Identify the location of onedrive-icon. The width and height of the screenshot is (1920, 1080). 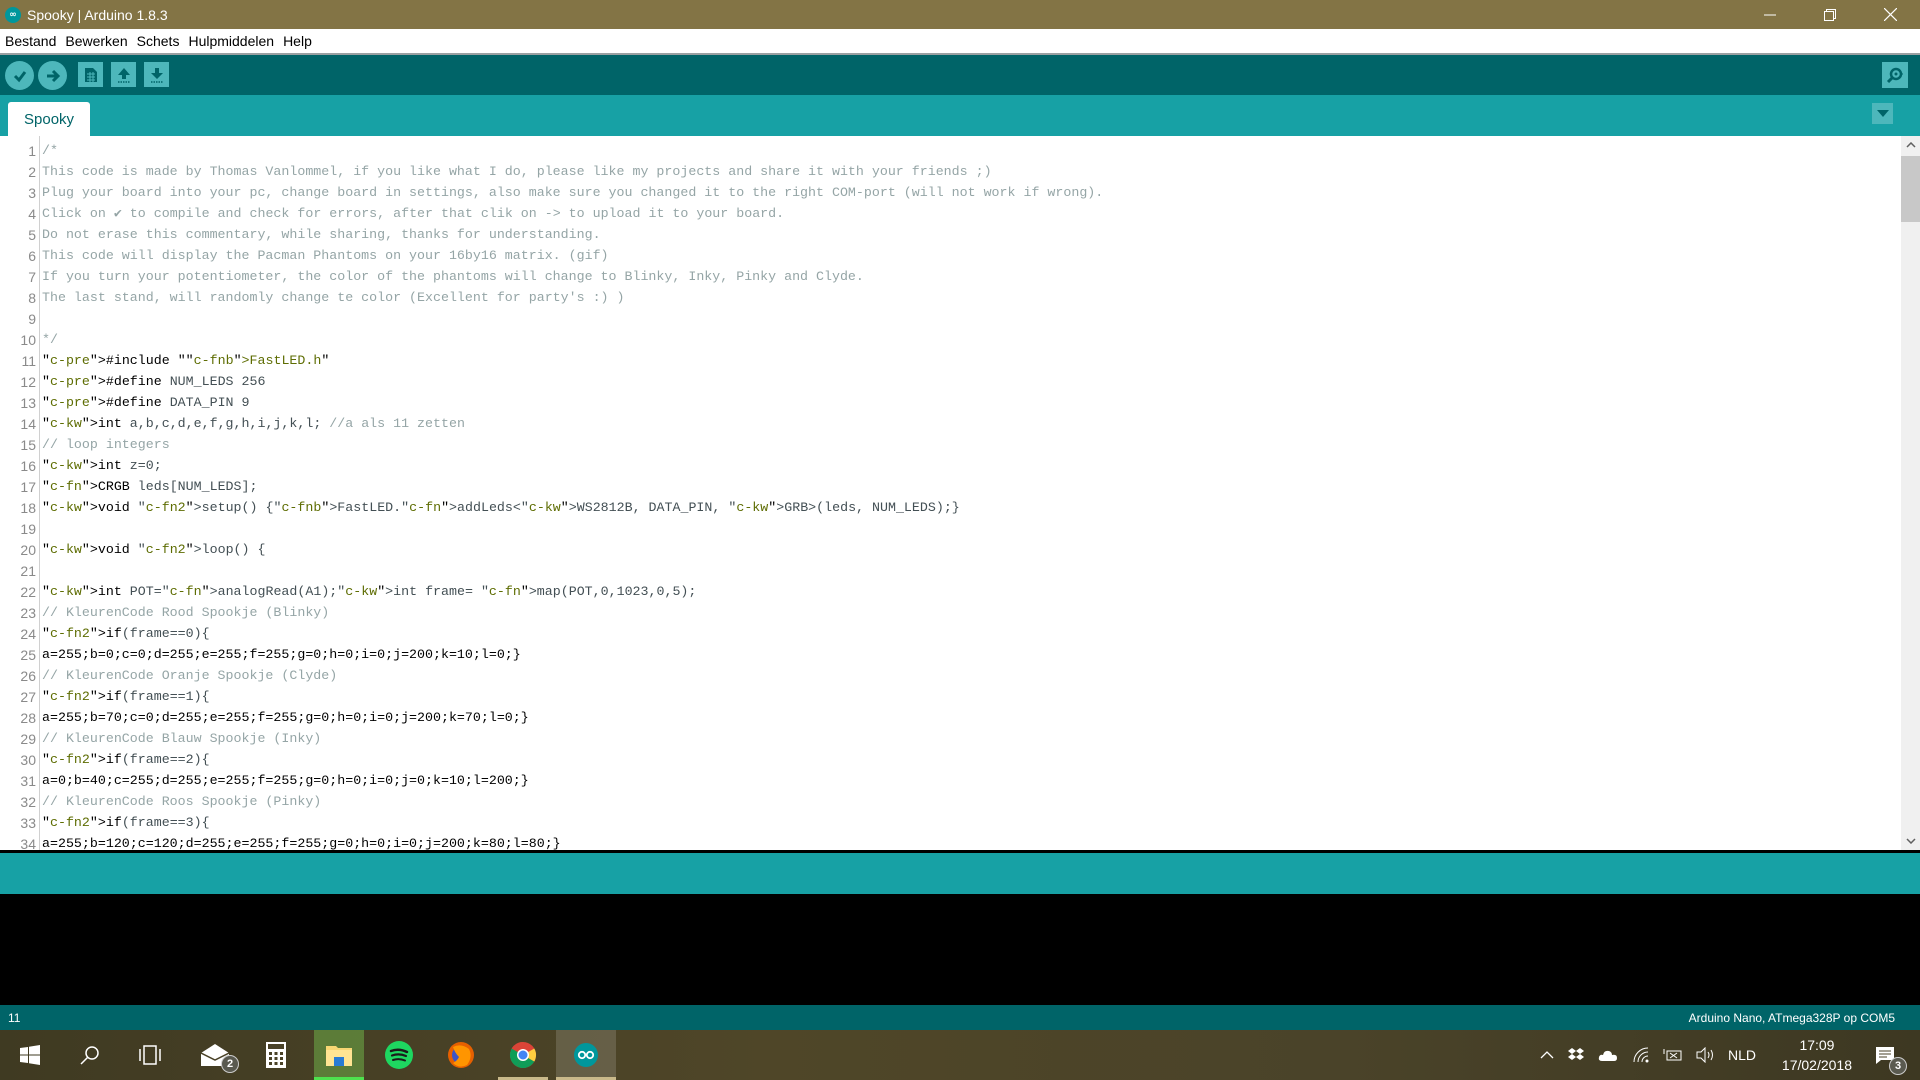
(1608, 1055).